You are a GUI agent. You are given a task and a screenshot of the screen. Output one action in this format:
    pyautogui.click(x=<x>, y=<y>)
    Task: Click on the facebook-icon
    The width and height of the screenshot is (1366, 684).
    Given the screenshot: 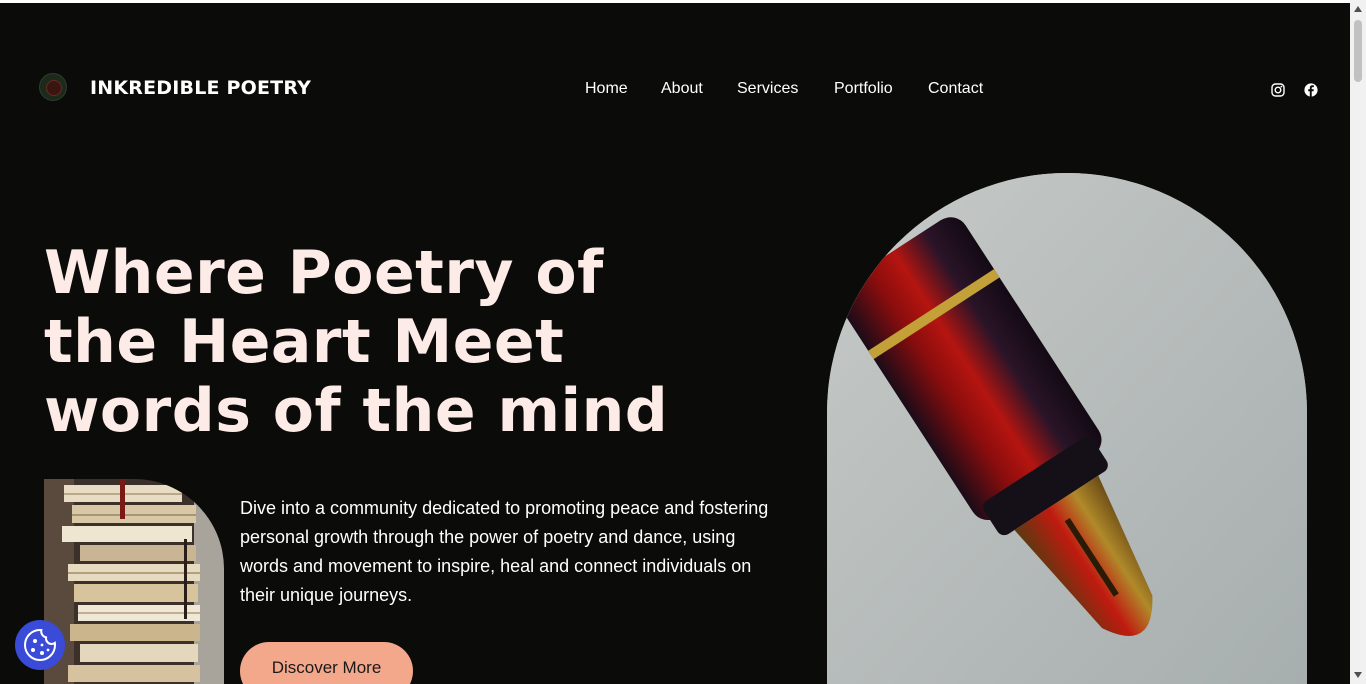 What is the action you would take?
    pyautogui.click(x=1311, y=90)
    